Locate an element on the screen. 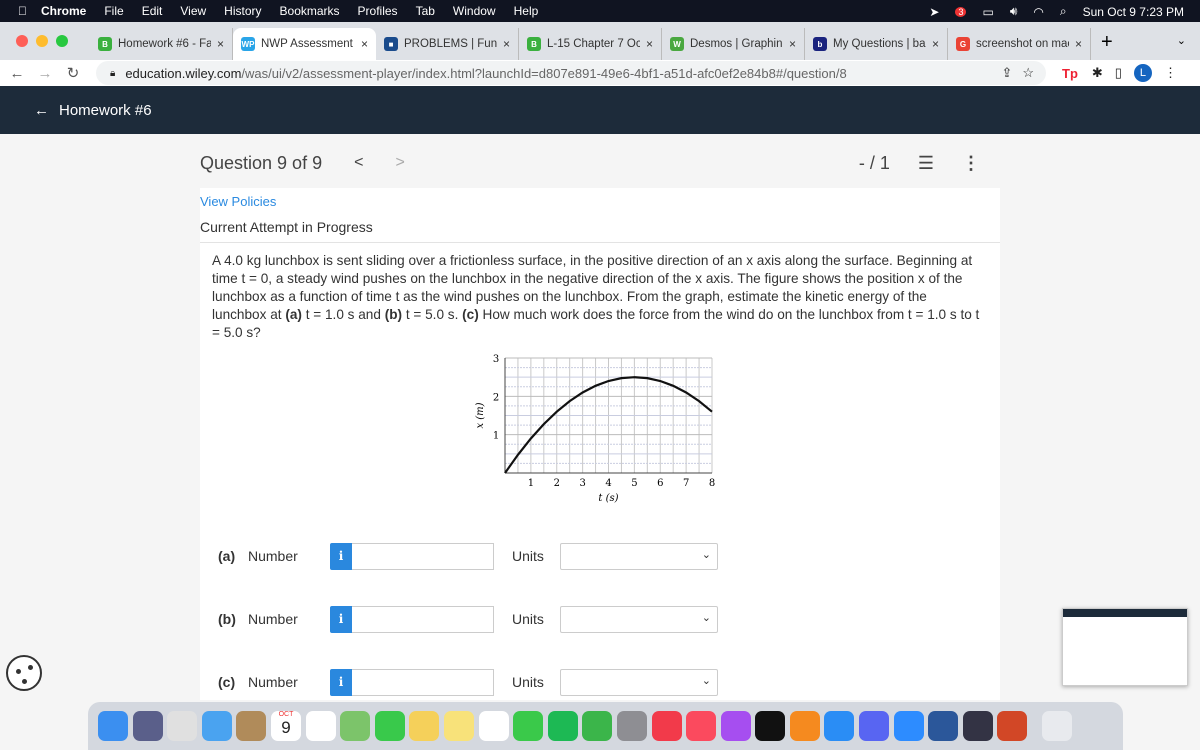  window-controls is located at coordinates (42, 41).